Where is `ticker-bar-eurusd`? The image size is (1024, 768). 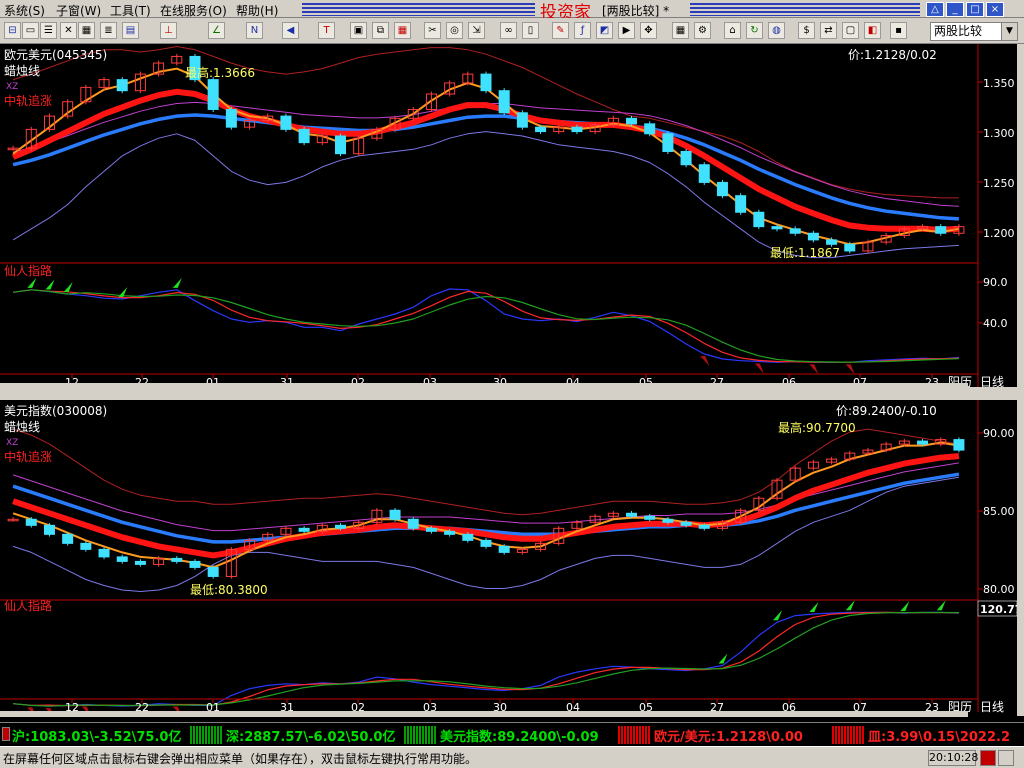 ticker-bar-eurusd is located at coordinates (848, 735).